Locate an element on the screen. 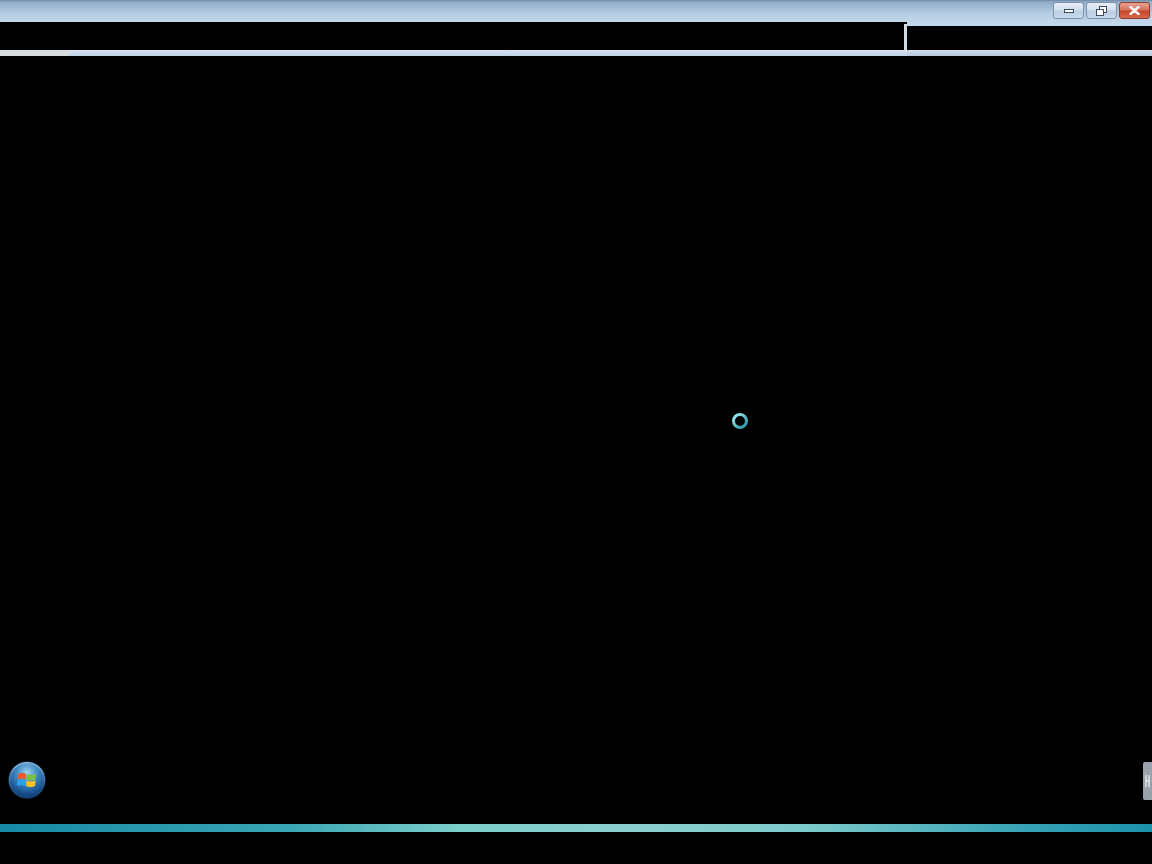 The height and width of the screenshot is (864, 1152). close-icon is located at coordinates (1134, 10).